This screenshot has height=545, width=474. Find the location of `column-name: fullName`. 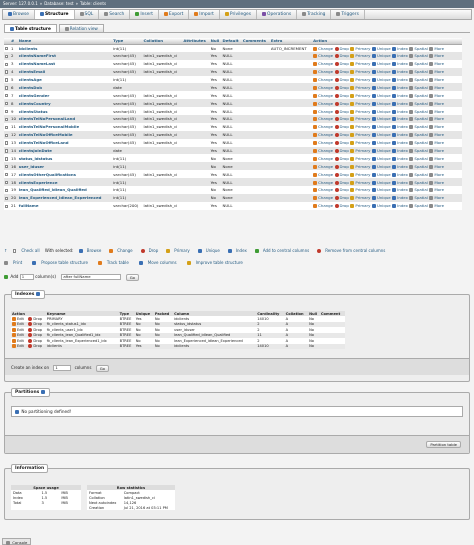

column-name: fullName is located at coordinates (65, 205).